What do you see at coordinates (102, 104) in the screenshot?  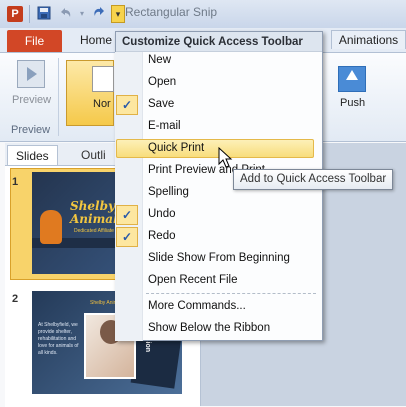 I see `normal-view-label: Nor` at bounding box center [102, 104].